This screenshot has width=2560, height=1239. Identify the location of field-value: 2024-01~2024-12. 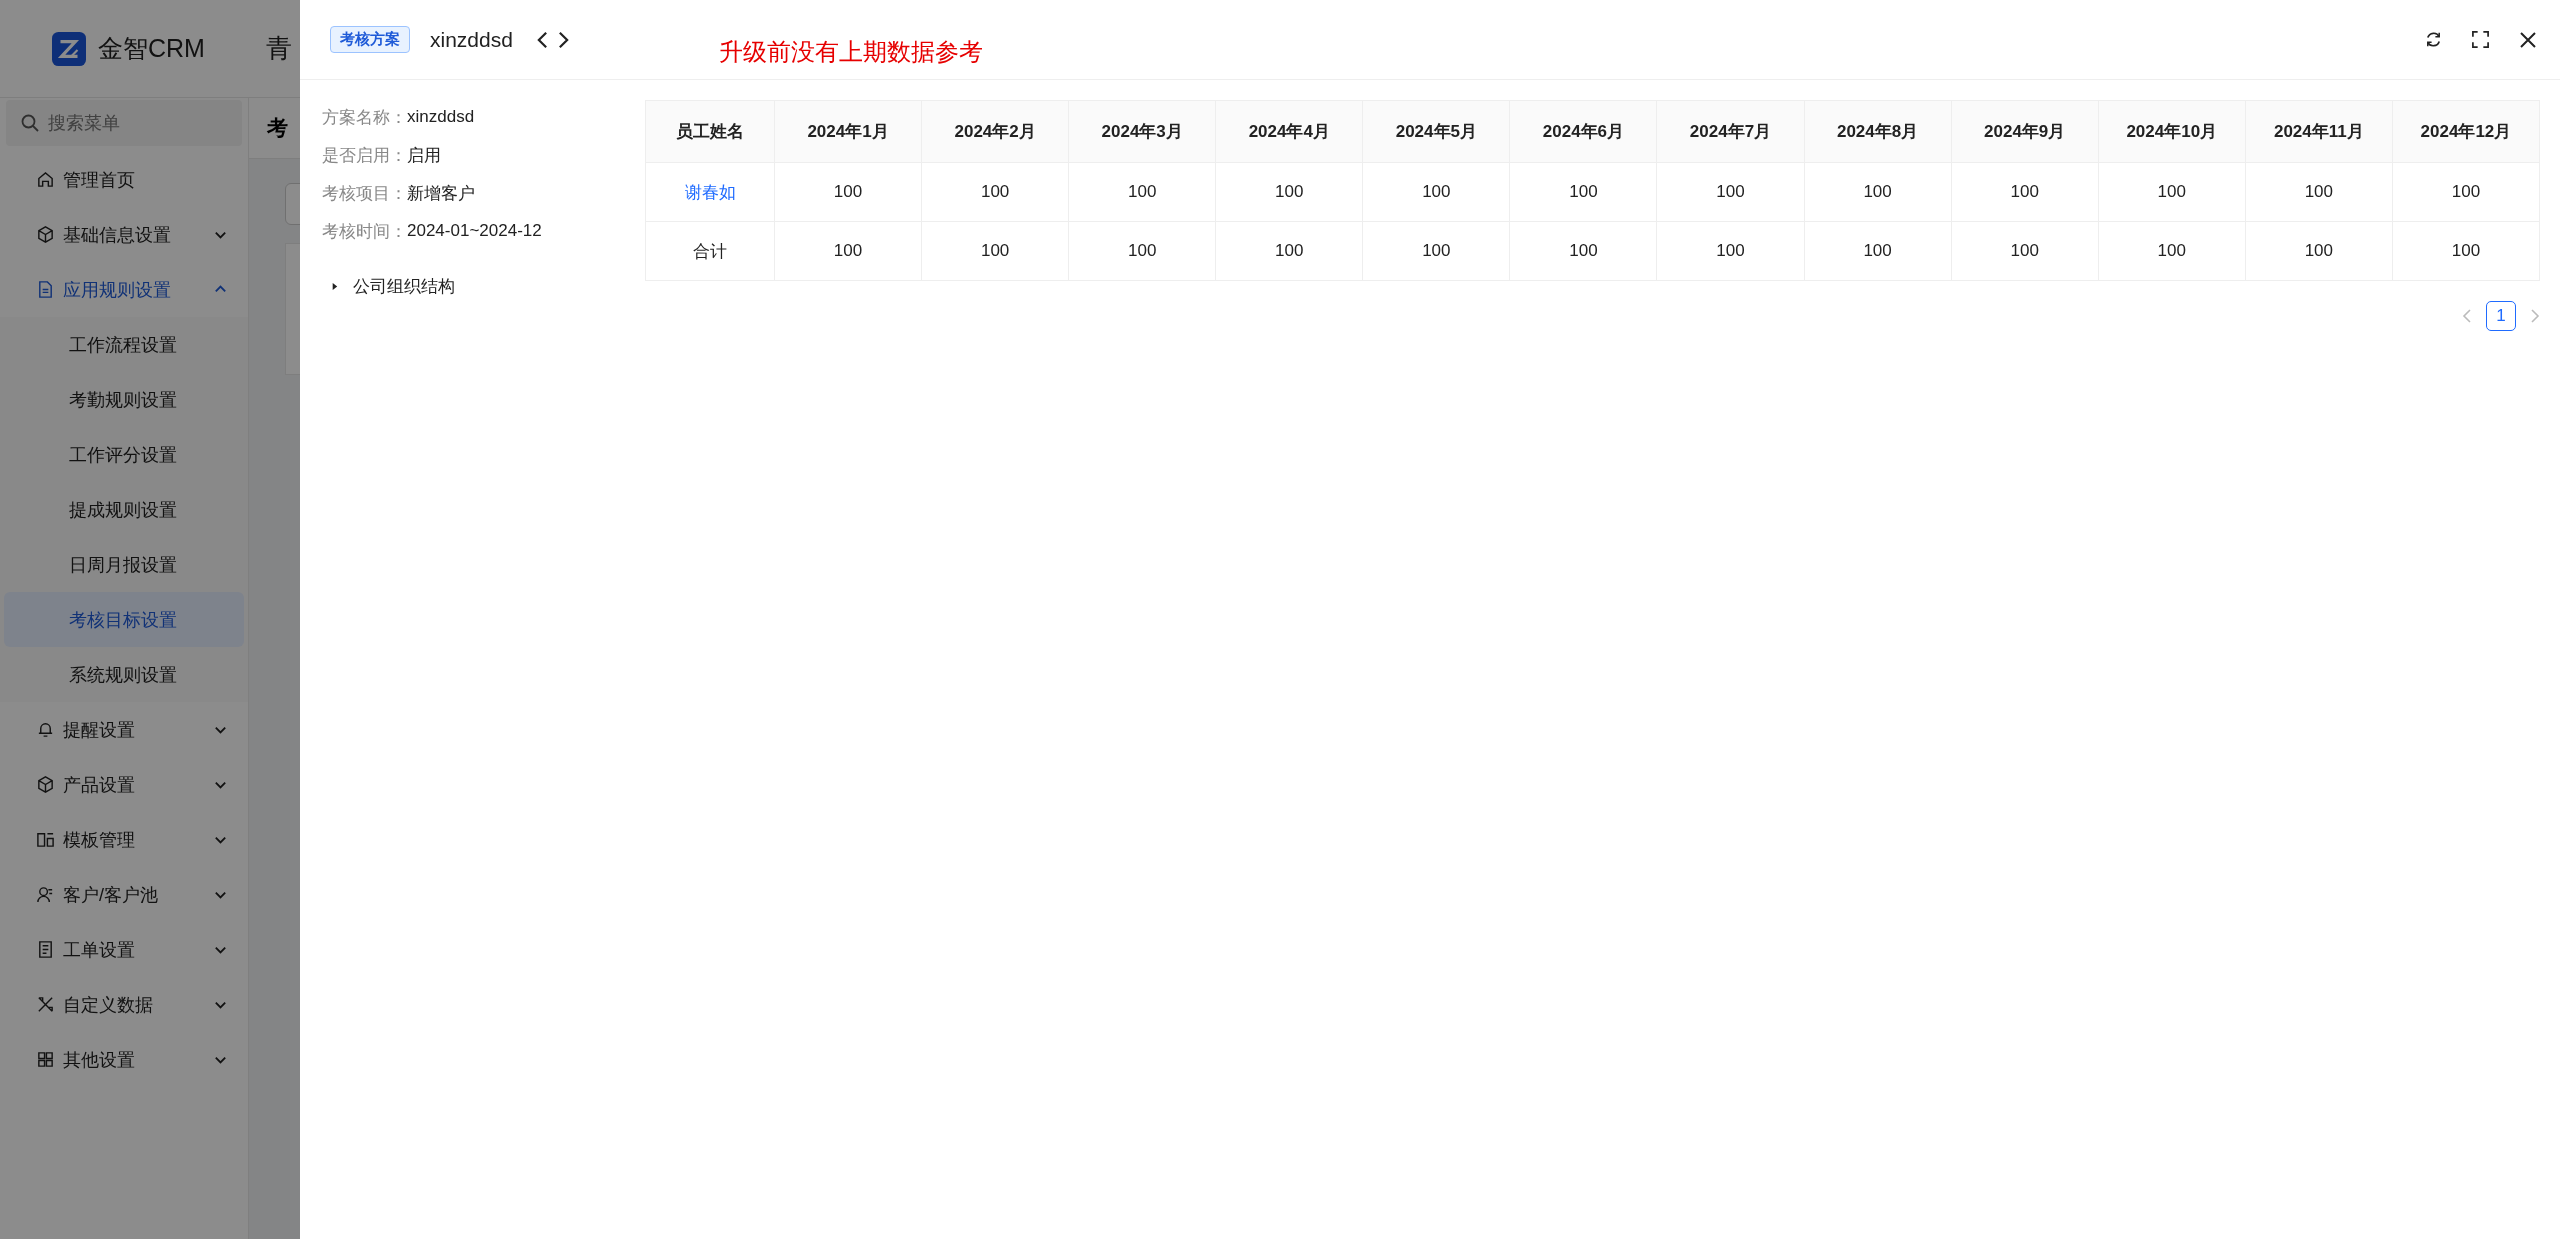
(474, 231).